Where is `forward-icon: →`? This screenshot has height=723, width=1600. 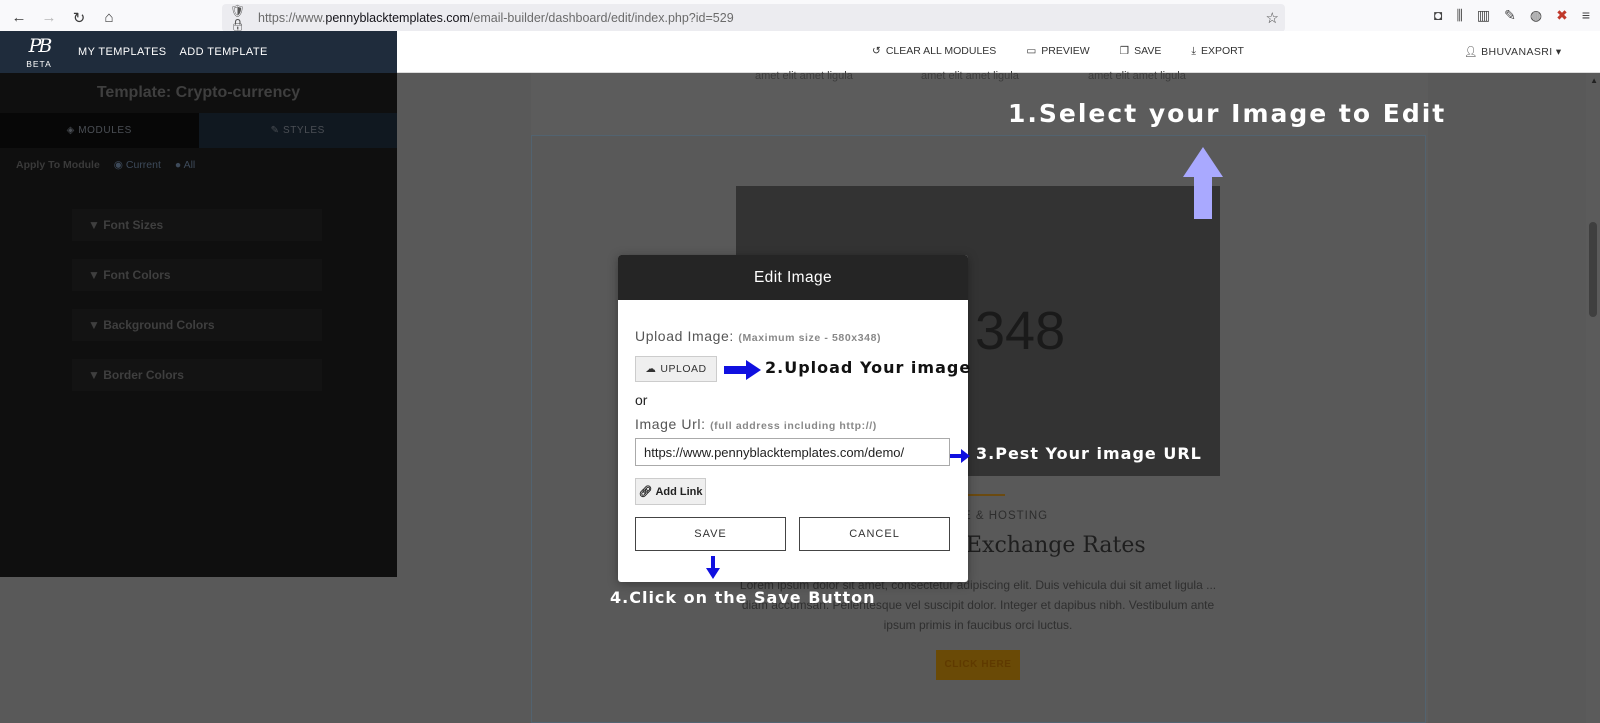 forward-icon: → is located at coordinates (49, 18).